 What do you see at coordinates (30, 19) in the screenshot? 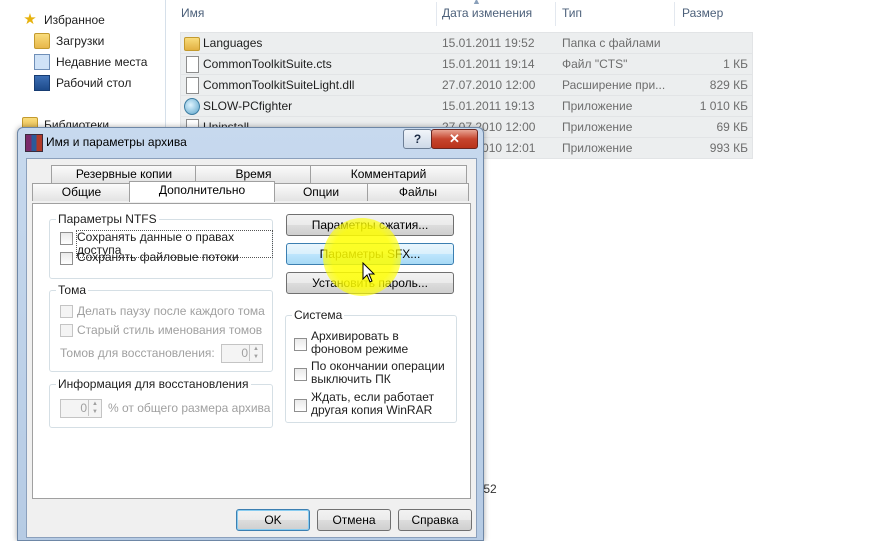
I see `star-icon: ★` at bounding box center [30, 19].